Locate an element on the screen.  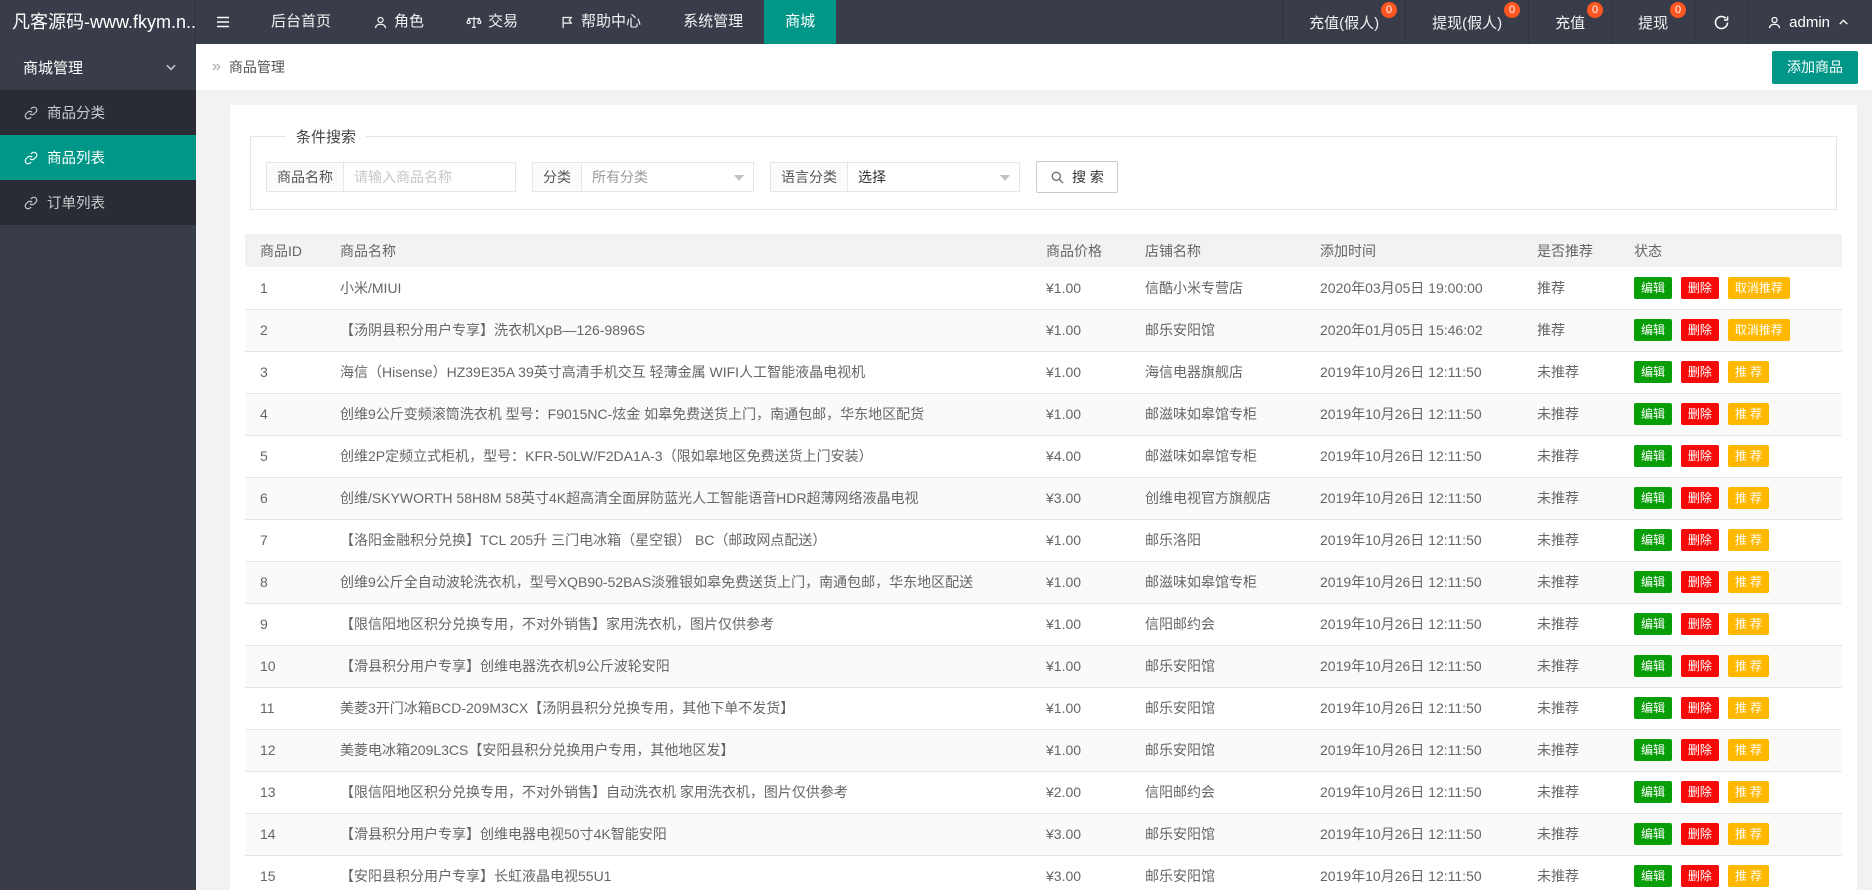
cell-product-name: 【洛阳金融积分兑换】TCL 205升 三门电冰箱（星空银） BC（邮政网点配送） is located at coordinates (678, 540).